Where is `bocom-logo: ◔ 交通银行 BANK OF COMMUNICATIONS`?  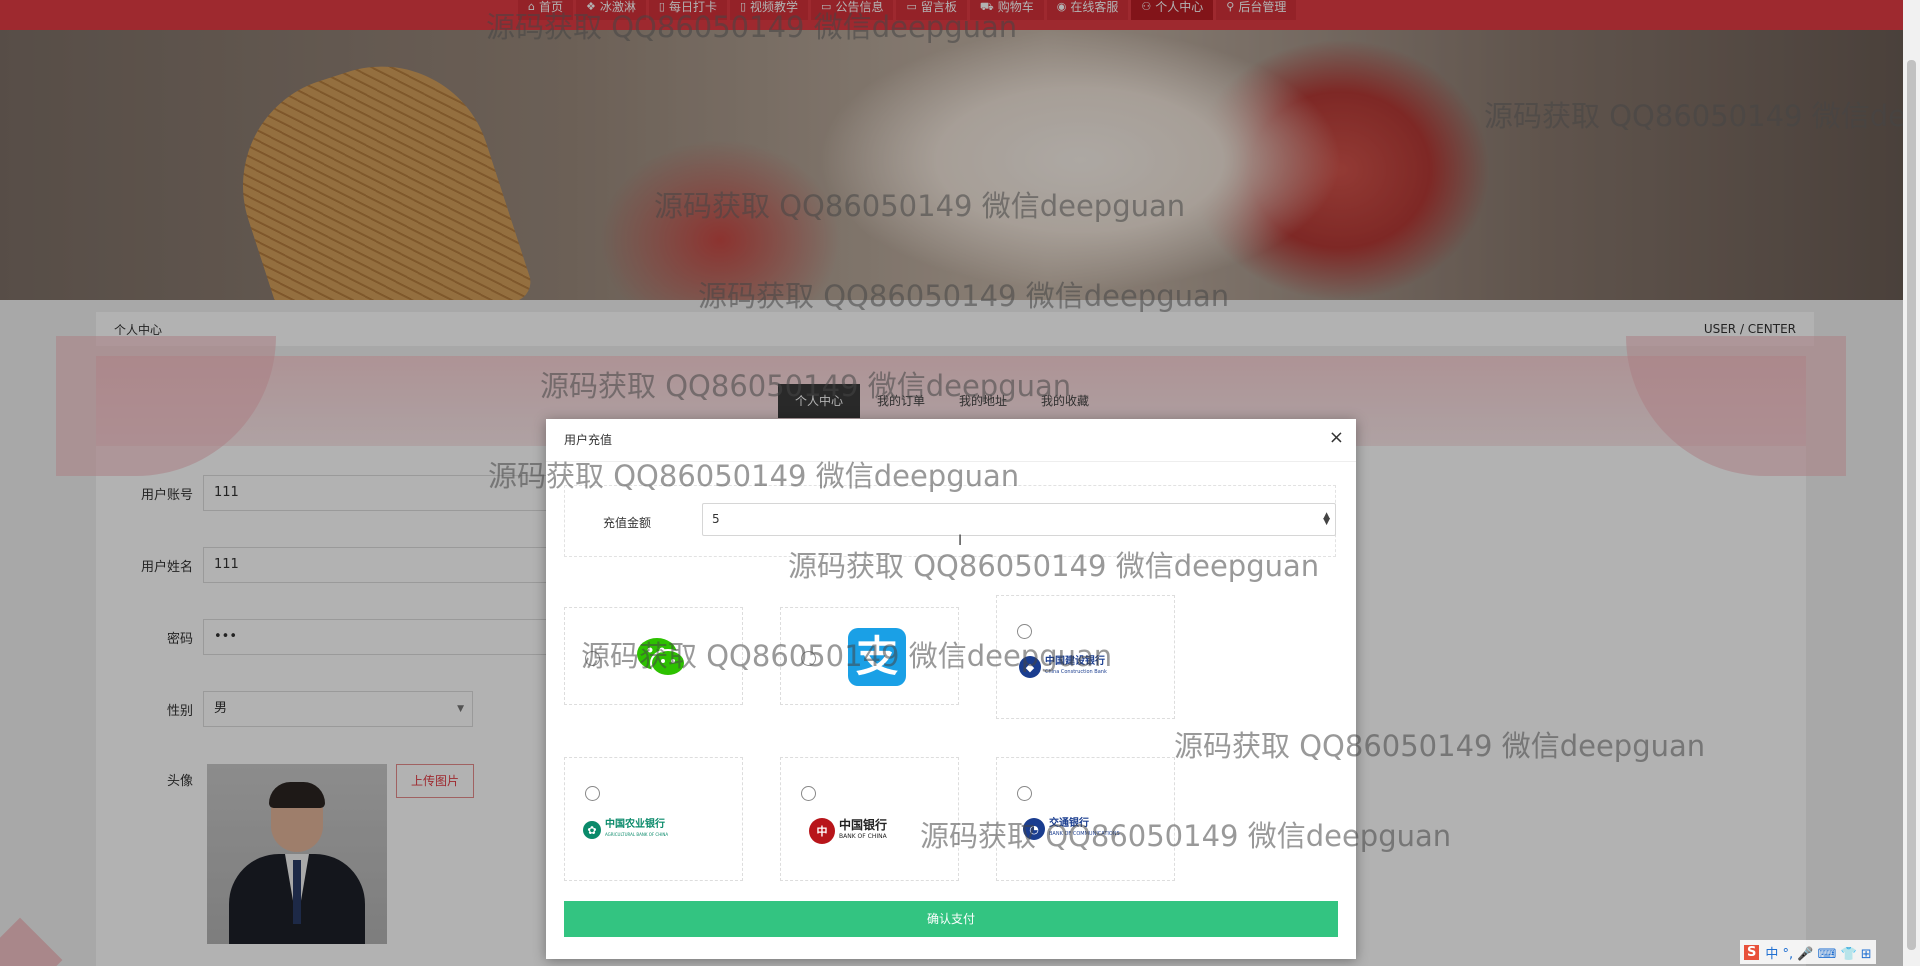
bocom-logo: ◔ 交通银行 BANK OF COMMUNICATIONS is located at coordinates (1071, 829).